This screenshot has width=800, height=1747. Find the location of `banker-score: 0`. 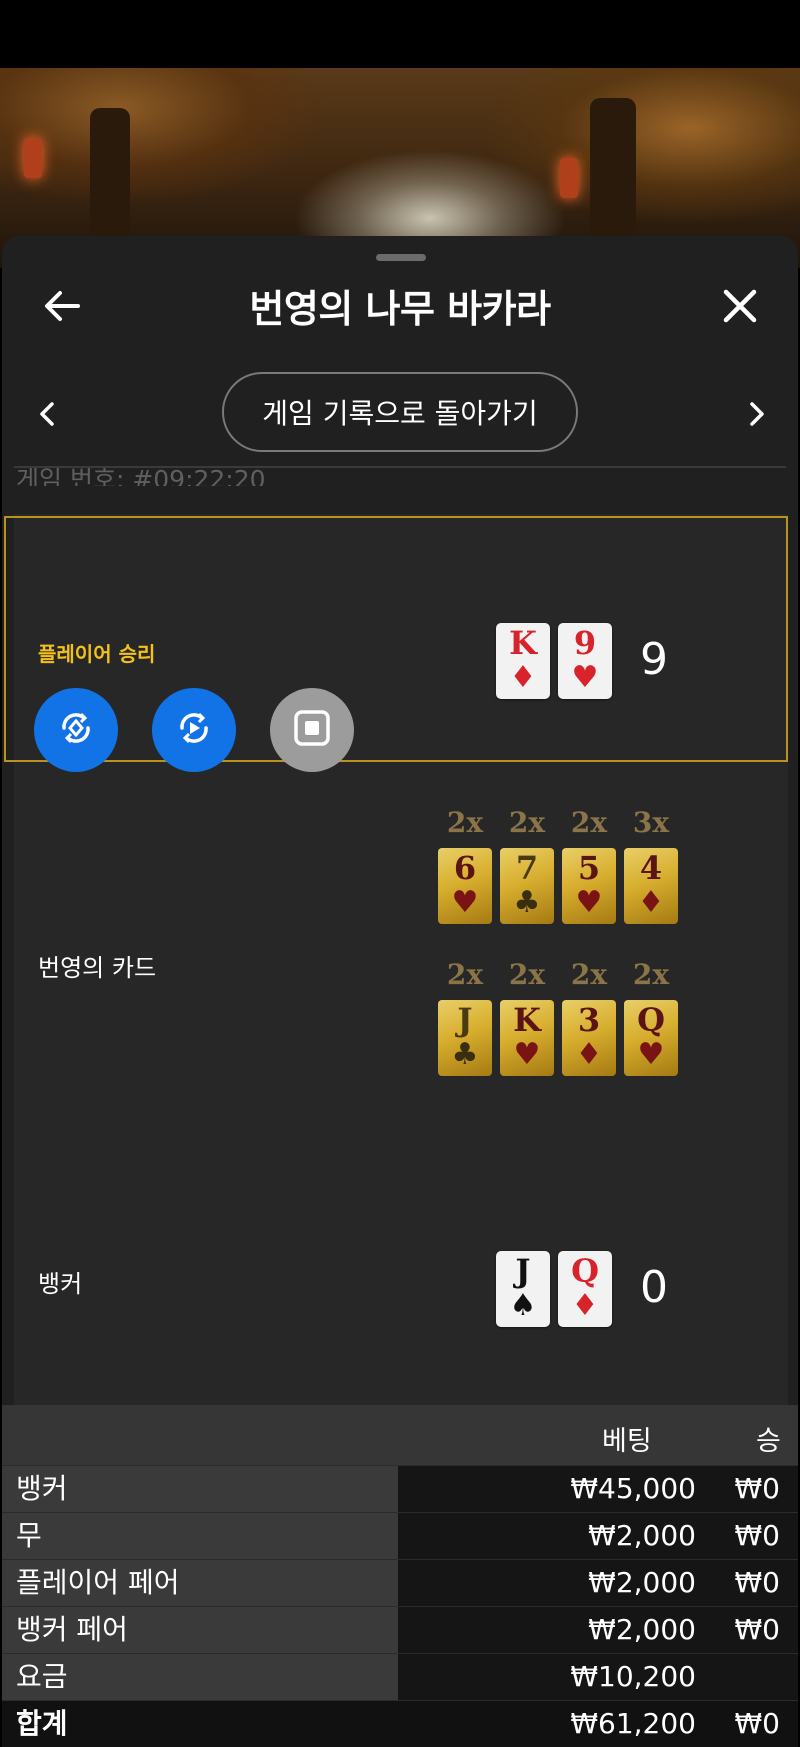

banker-score: 0 is located at coordinates (654, 1287).